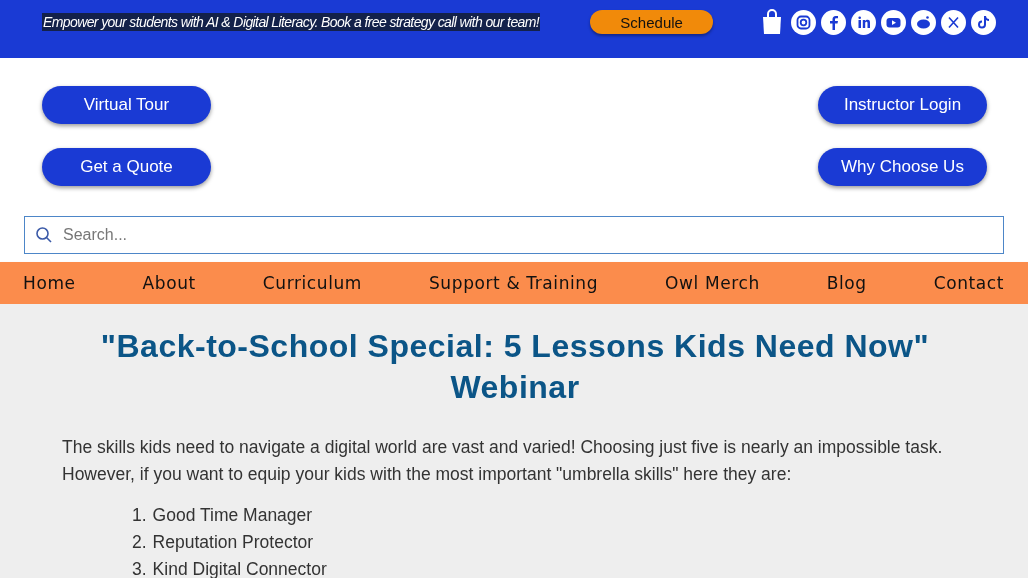  Describe the element at coordinates (953, 22) in the screenshot. I see `x-icon` at that location.